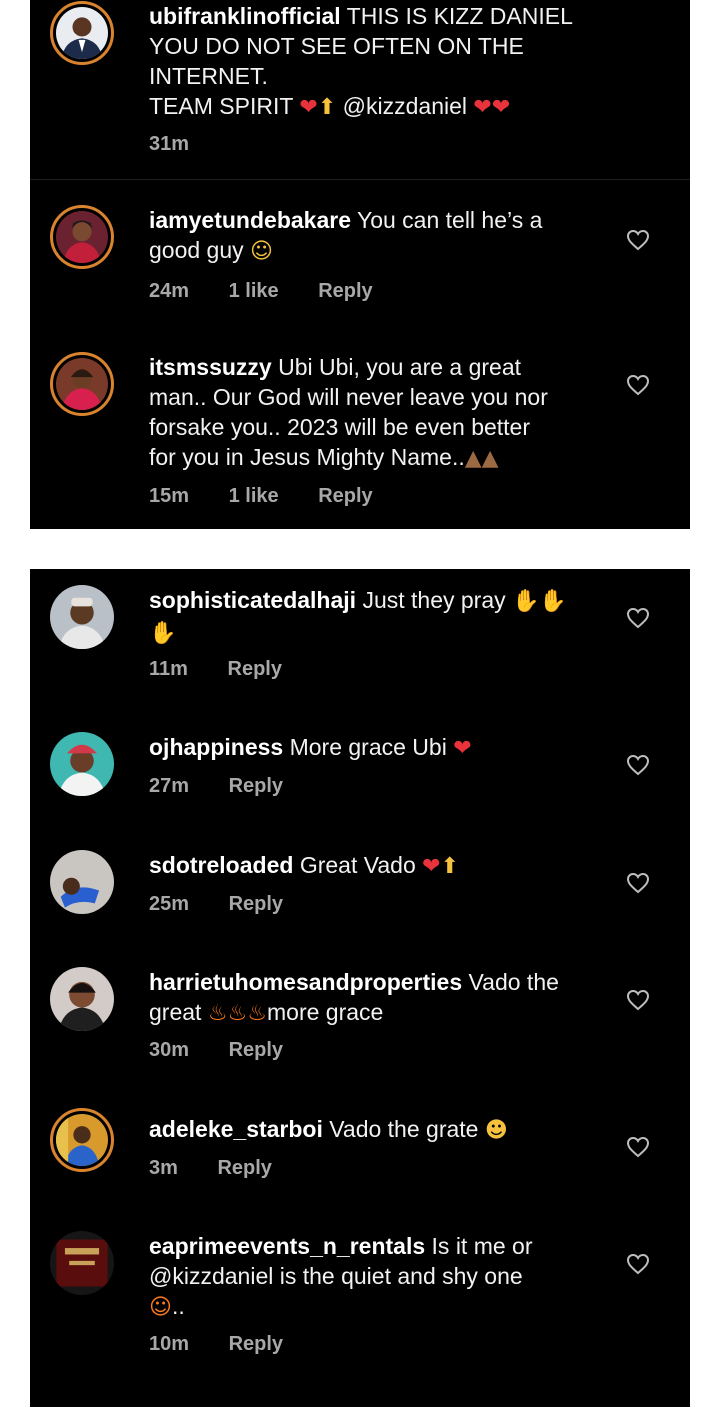 This screenshot has height=1407, width=720. What do you see at coordinates (405, 106) in the screenshot?
I see `mention-link: @kizzdaniel` at bounding box center [405, 106].